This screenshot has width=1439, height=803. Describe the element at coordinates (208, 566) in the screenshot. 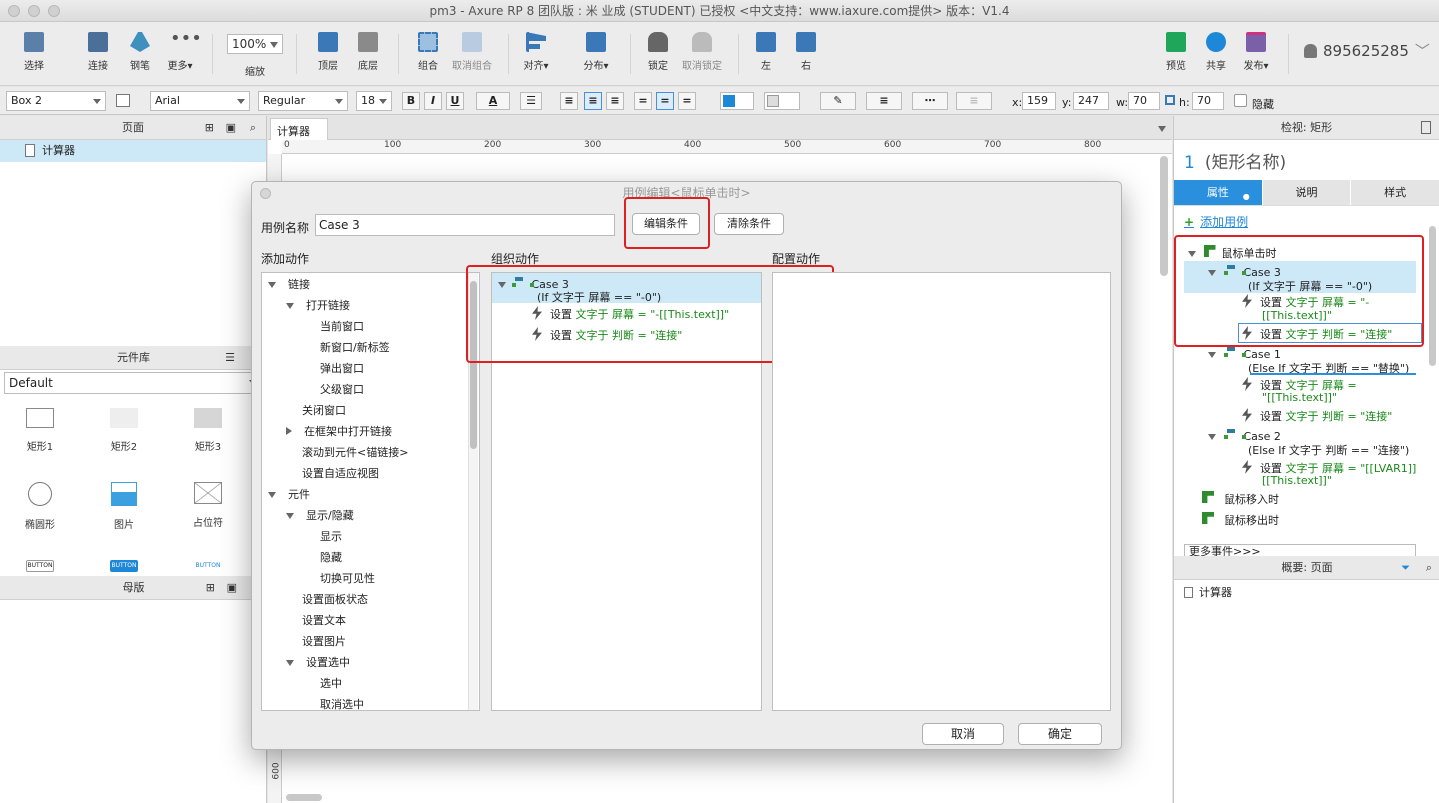

I see `widget-link-button: BUTTON` at that location.